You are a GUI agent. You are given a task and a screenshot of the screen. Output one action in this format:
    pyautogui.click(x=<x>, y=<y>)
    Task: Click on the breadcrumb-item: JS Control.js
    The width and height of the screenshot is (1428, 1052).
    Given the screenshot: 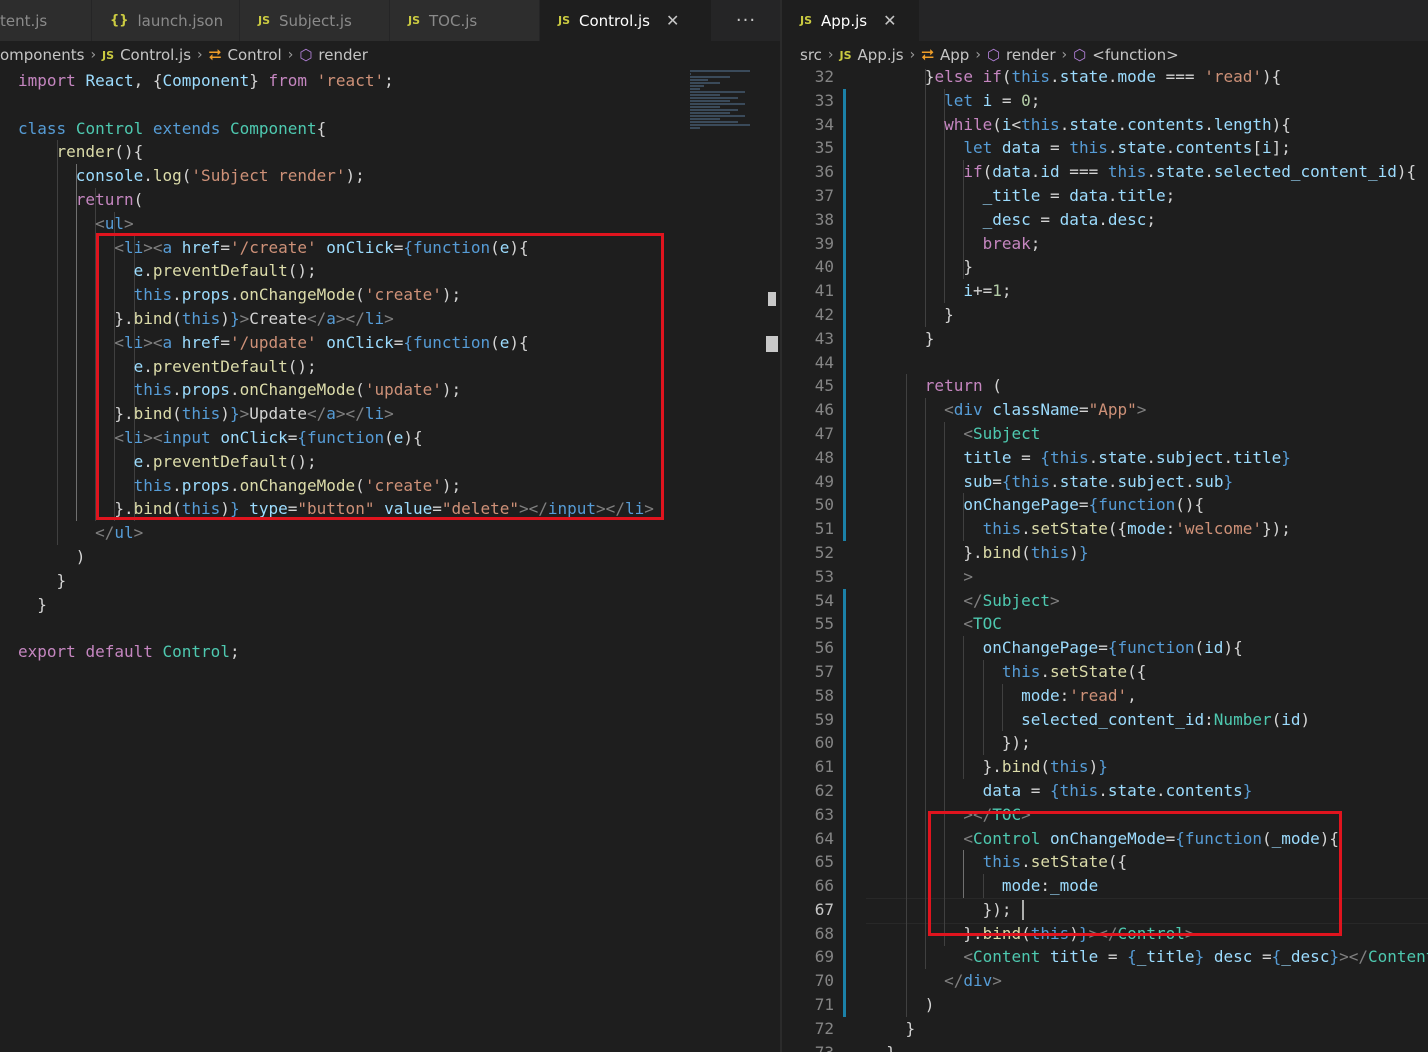 What is the action you would take?
    pyautogui.click(x=146, y=55)
    